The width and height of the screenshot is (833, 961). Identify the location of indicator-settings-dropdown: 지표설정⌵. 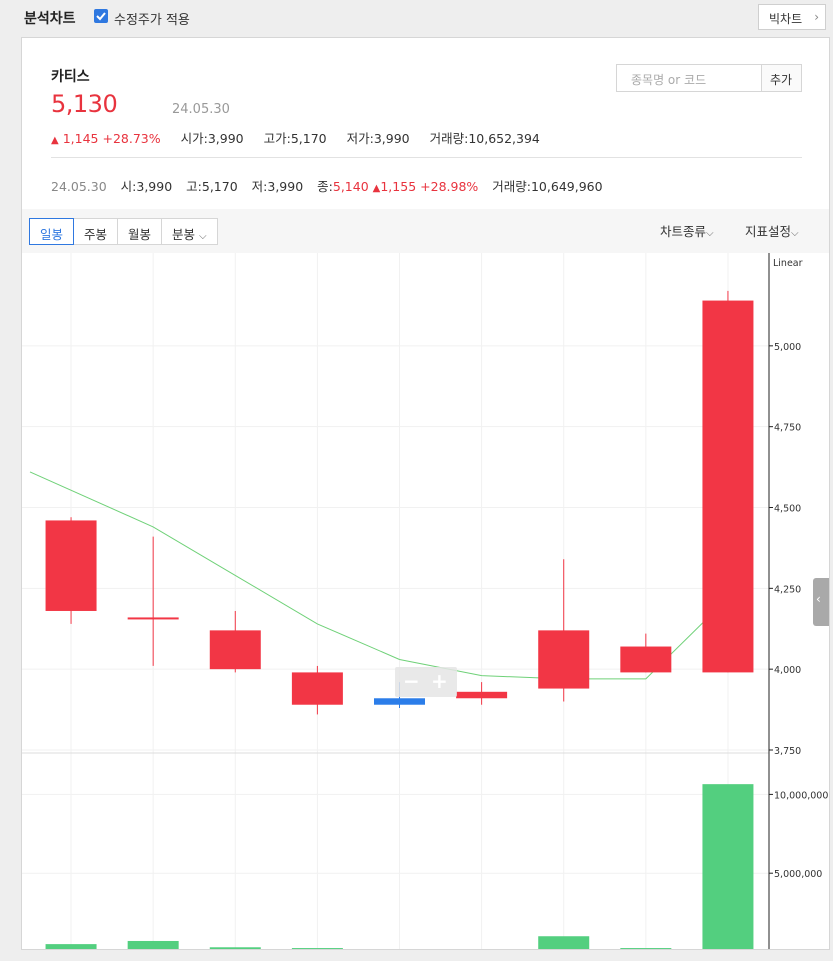
(772, 230).